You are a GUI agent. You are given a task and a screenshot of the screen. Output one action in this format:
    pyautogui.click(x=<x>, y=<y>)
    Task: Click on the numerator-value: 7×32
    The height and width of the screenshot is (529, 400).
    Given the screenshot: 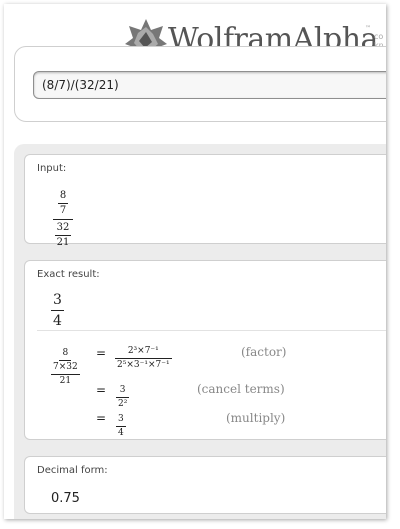 What is the action you would take?
    pyautogui.click(x=65, y=367)
    